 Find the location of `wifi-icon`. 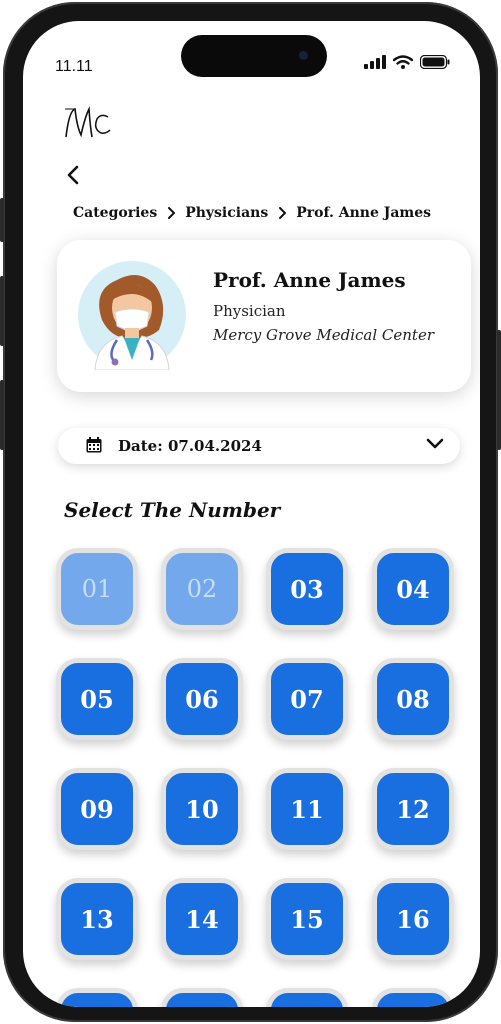

wifi-icon is located at coordinates (403, 62).